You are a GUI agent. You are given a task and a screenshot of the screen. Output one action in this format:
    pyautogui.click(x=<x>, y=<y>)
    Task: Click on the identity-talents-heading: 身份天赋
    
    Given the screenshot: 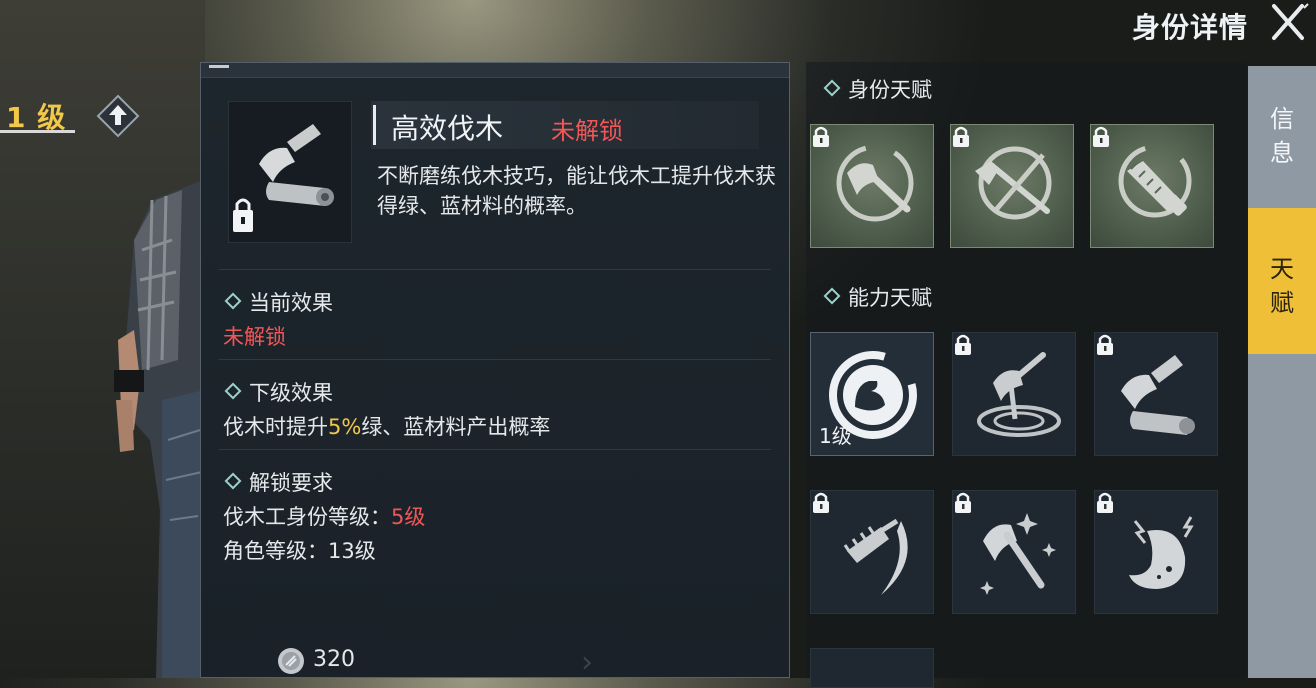 What is the action you would take?
    pyautogui.click(x=877, y=89)
    